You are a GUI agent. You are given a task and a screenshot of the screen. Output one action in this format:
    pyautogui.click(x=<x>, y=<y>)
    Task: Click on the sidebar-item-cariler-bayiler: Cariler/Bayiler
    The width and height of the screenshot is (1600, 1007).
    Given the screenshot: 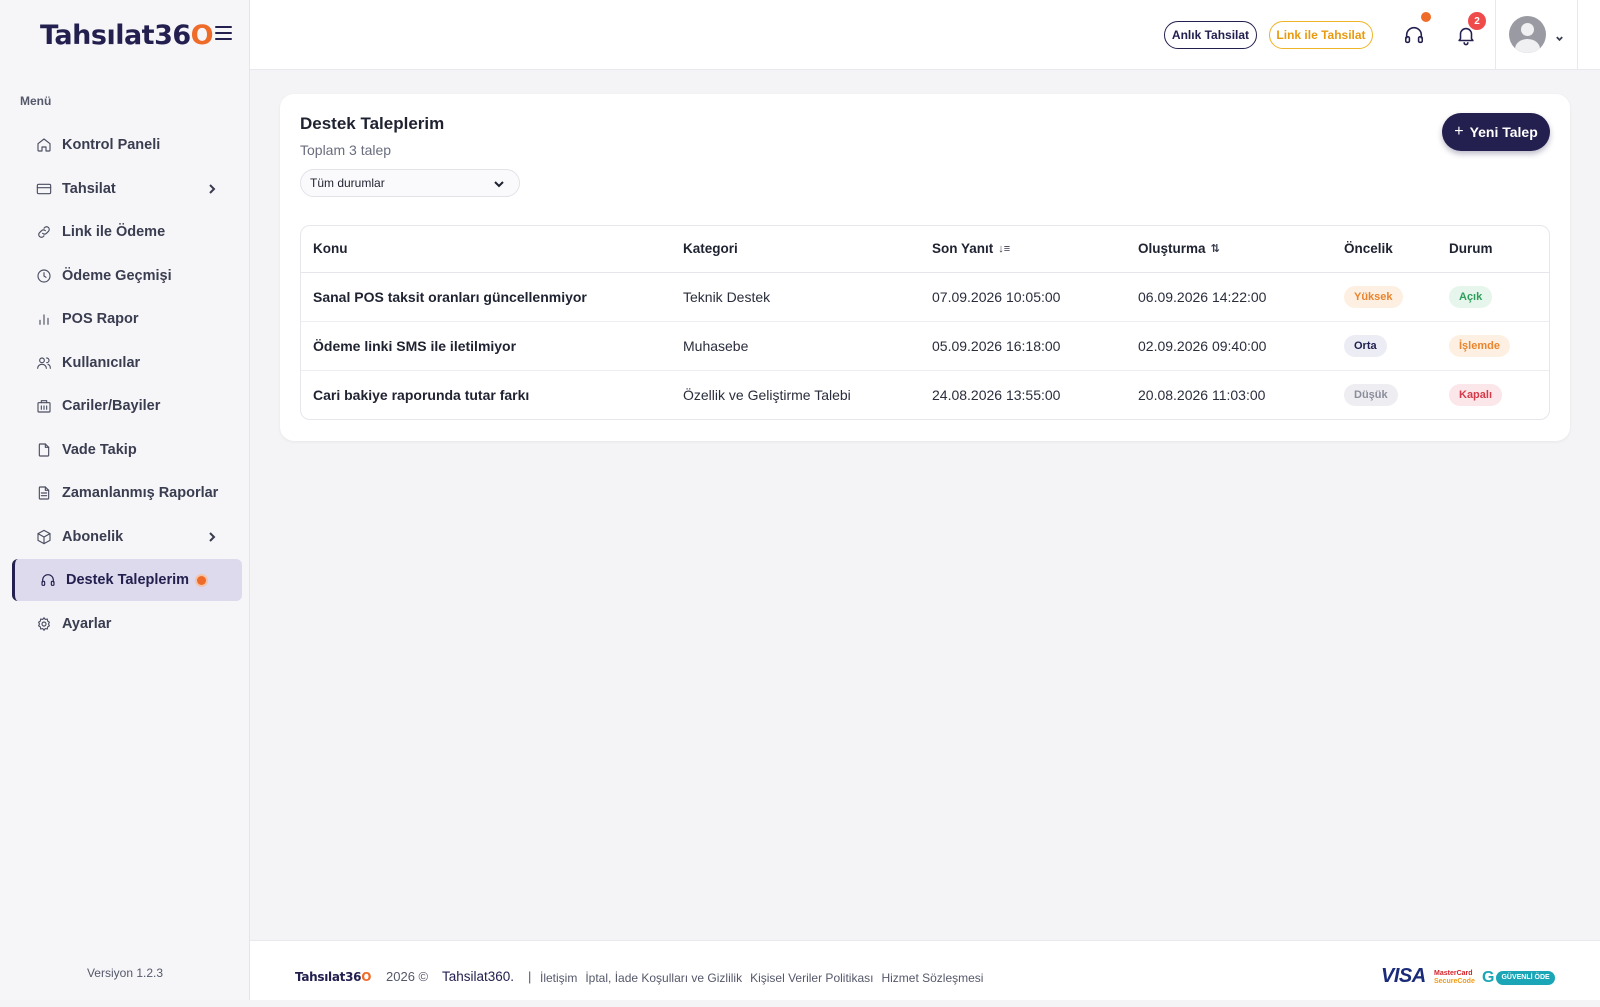 What is the action you would take?
    pyautogui.click(x=127, y=406)
    